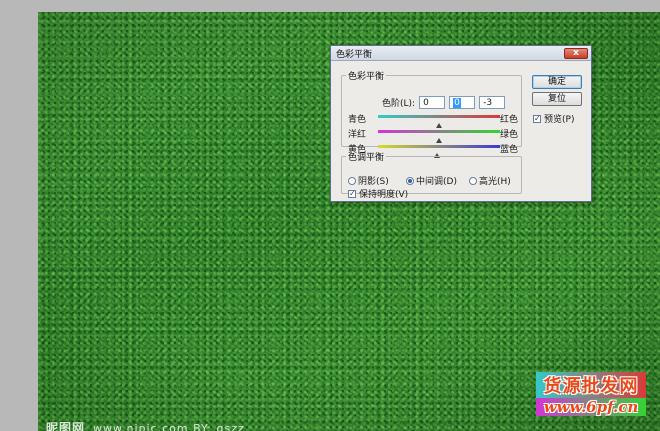  I want to click on slider-right-label: 红色, so click(508, 120).